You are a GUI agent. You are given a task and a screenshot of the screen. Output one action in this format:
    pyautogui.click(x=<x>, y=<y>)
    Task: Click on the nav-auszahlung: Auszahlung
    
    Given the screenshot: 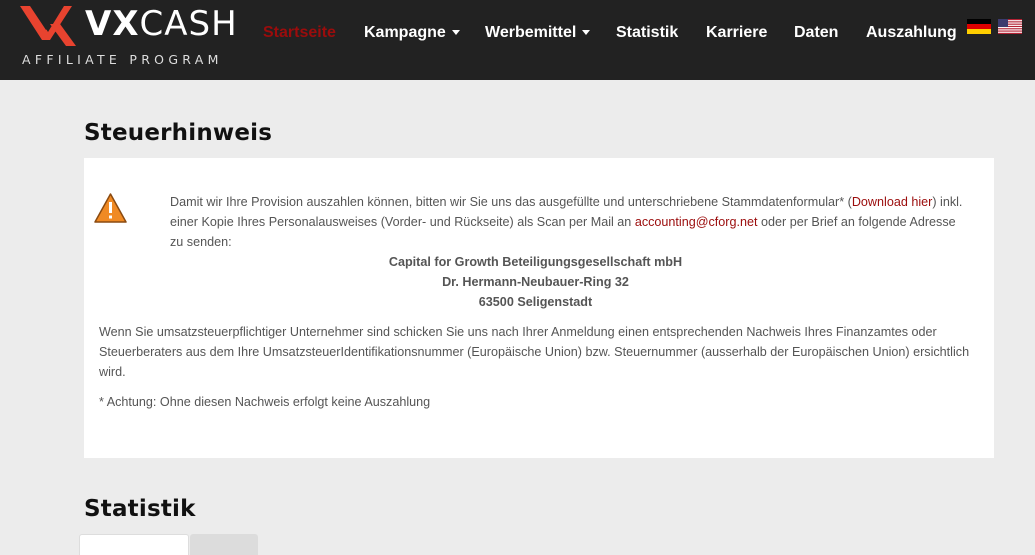 What is the action you would take?
    pyautogui.click(x=911, y=33)
    